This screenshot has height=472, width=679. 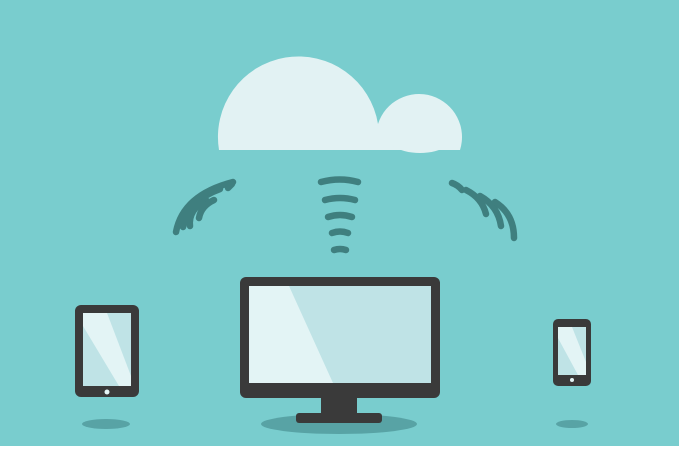 What do you see at coordinates (572, 424) in the screenshot?
I see `smartphone-shadow` at bounding box center [572, 424].